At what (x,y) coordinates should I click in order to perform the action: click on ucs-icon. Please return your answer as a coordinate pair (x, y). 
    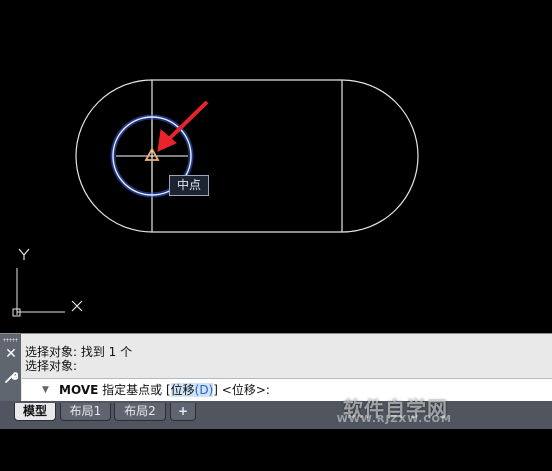
    Looking at the image, I should click on (47, 282).